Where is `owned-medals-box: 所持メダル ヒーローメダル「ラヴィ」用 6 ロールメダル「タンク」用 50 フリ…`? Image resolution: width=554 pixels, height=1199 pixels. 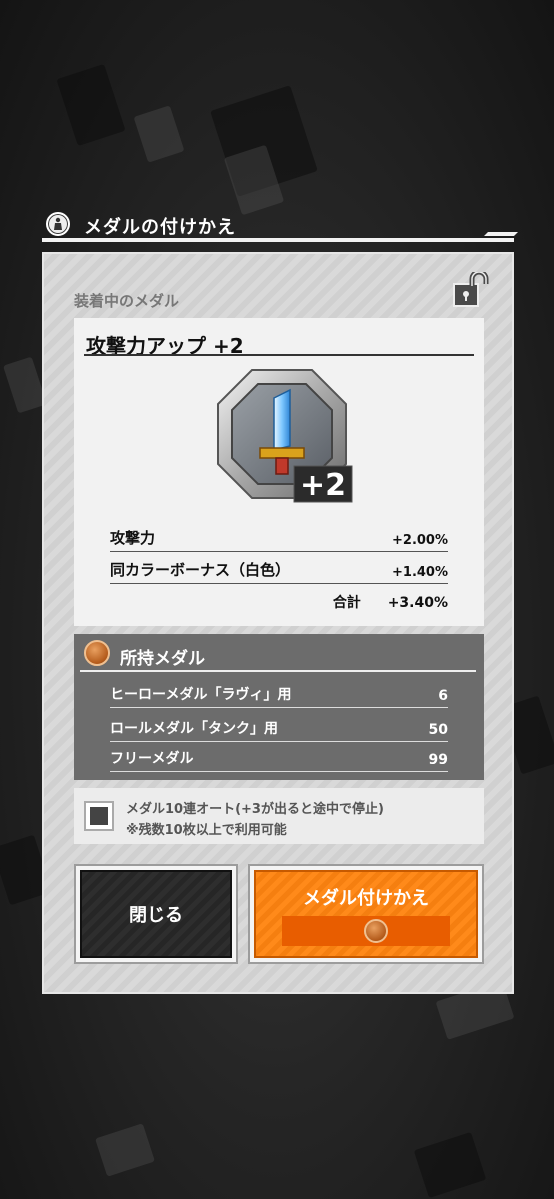
owned-medals-box: 所持メダル ヒーローメダル「ラヴィ」用 6 ロールメダル「タンク」用 50 フリ… is located at coordinates (279, 707).